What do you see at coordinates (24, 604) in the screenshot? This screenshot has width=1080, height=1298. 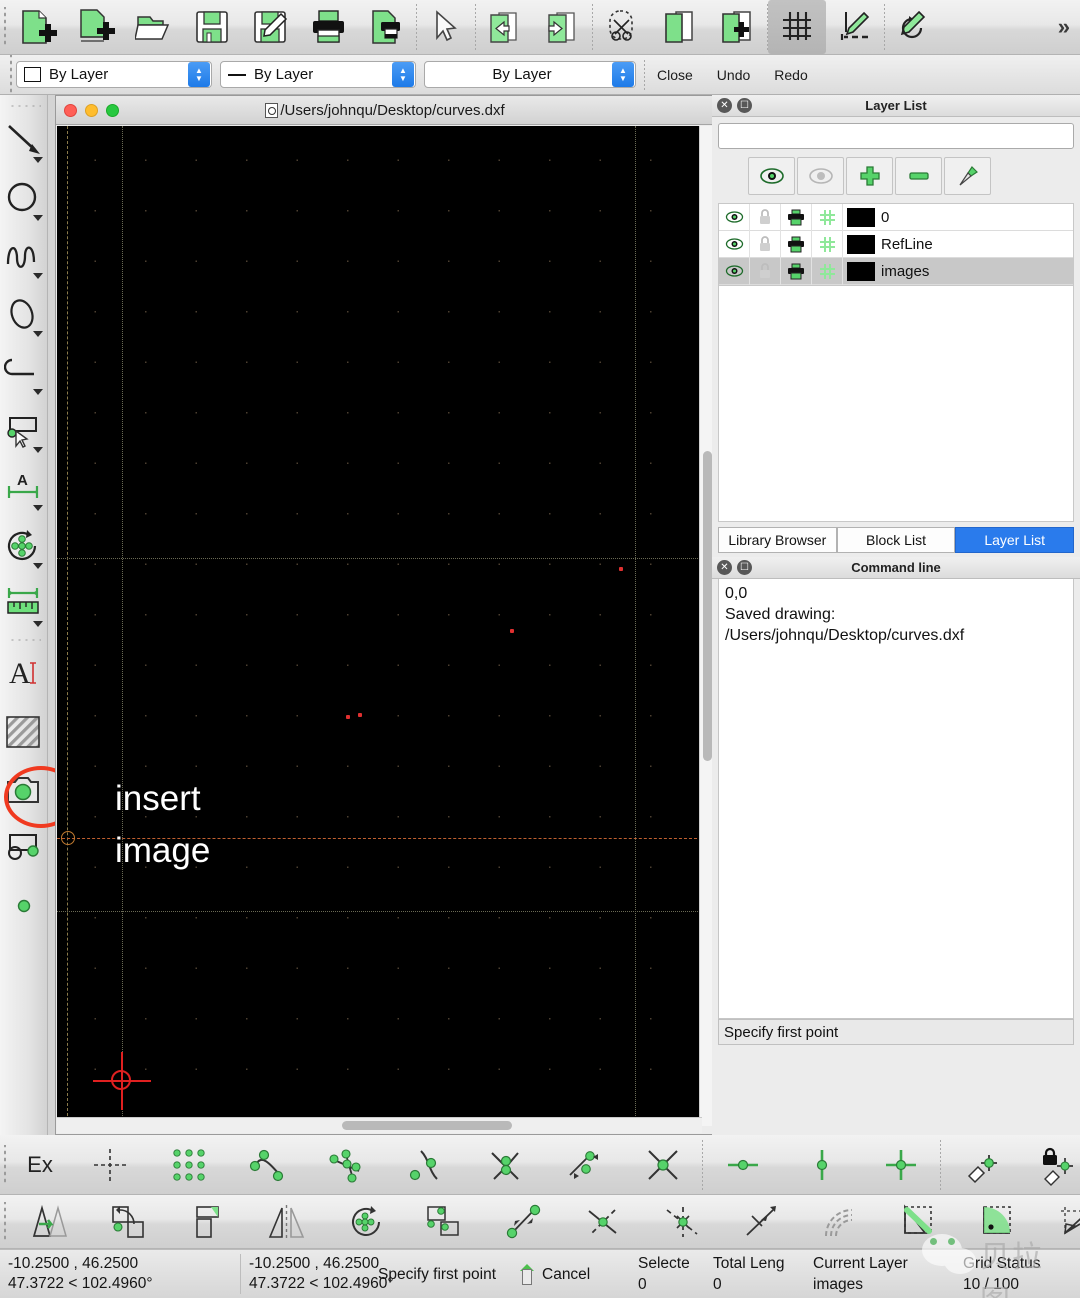 I see `measure-tool` at bounding box center [24, 604].